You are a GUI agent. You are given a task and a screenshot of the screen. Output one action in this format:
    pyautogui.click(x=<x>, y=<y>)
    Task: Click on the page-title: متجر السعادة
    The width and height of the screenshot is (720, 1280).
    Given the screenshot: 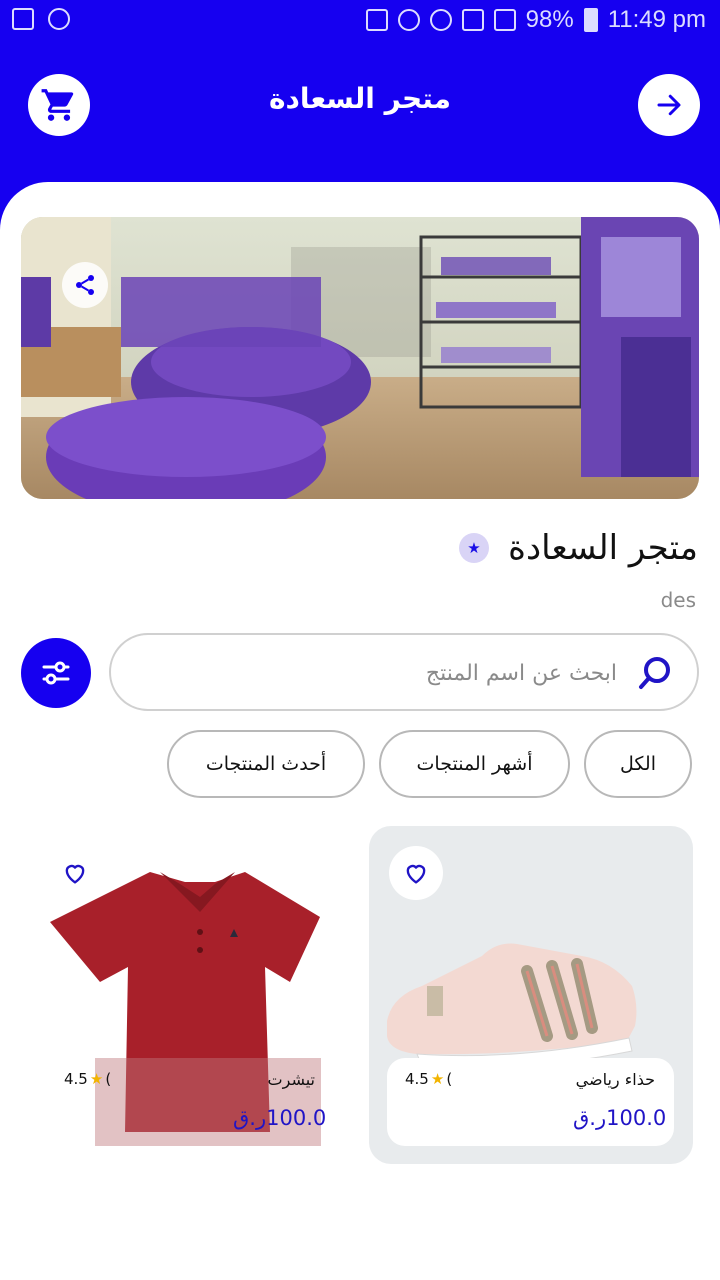 What is the action you would take?
    pyautogui.click(x=360, y=98)
    